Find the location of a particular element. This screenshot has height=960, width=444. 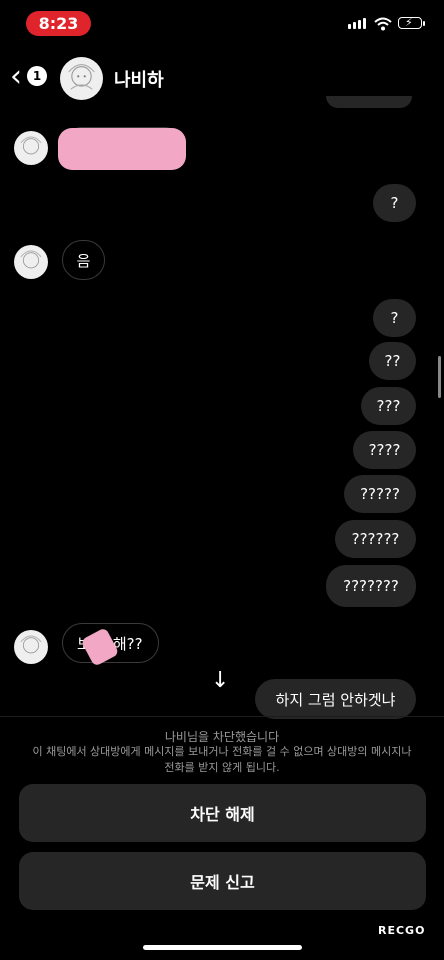

message-bubble-cutoff is located at coordinates (369, 102).